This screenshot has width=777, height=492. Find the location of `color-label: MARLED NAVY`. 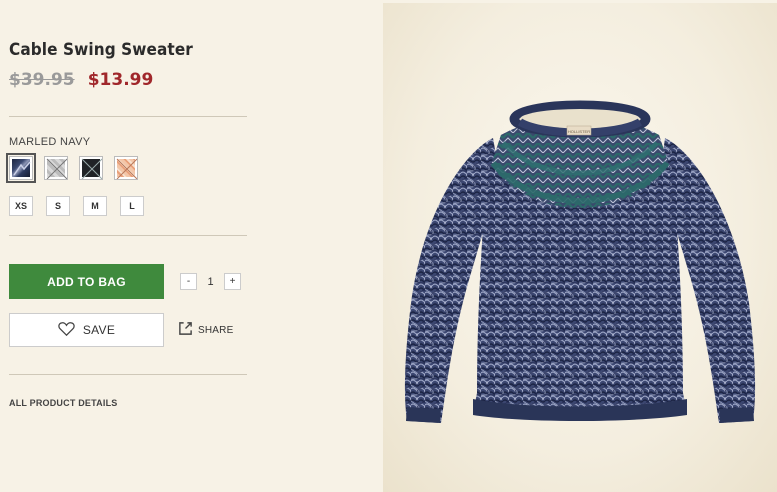

color-label: MARLED NAVY is located at coordinates (50, 142).